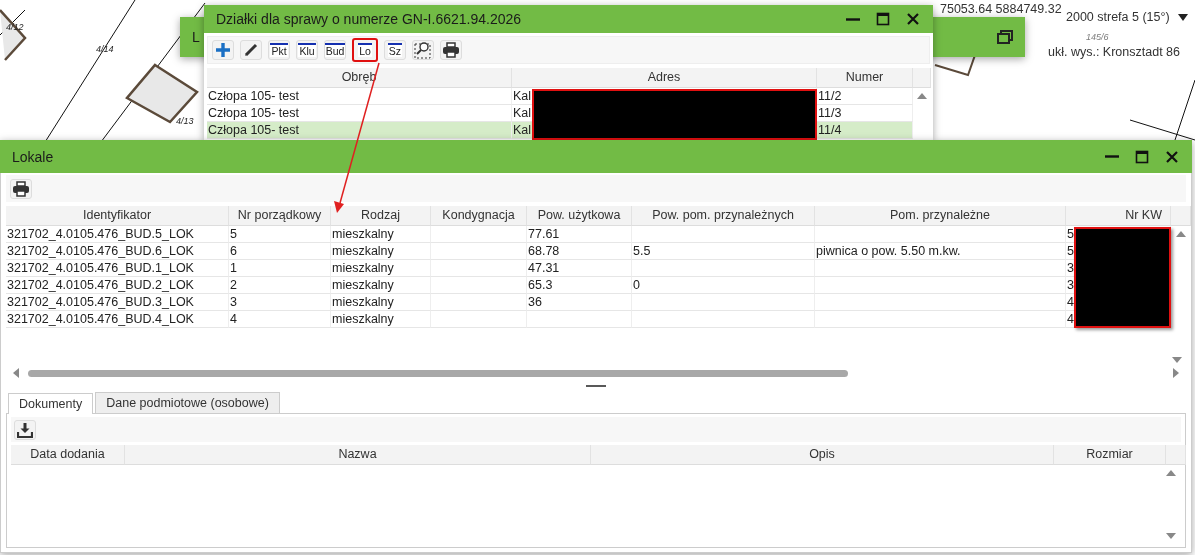  Describe the element at coordinates (280, 251) in the screenshot. I see `table-cell: 6` at that location.